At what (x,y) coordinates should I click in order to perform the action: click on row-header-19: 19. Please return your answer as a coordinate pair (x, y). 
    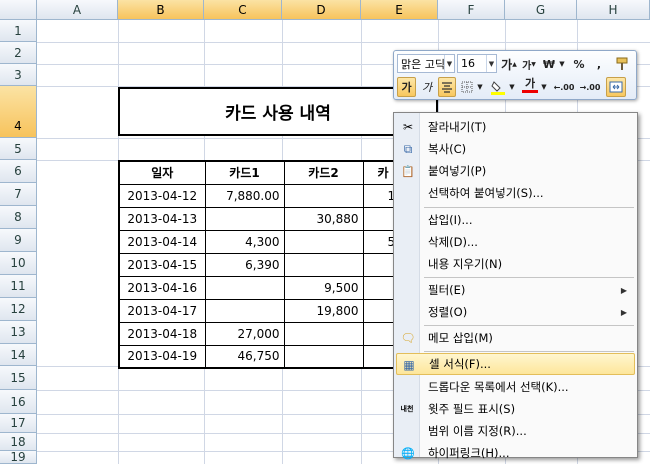
    Looking at the image, I should click on (18, 457).